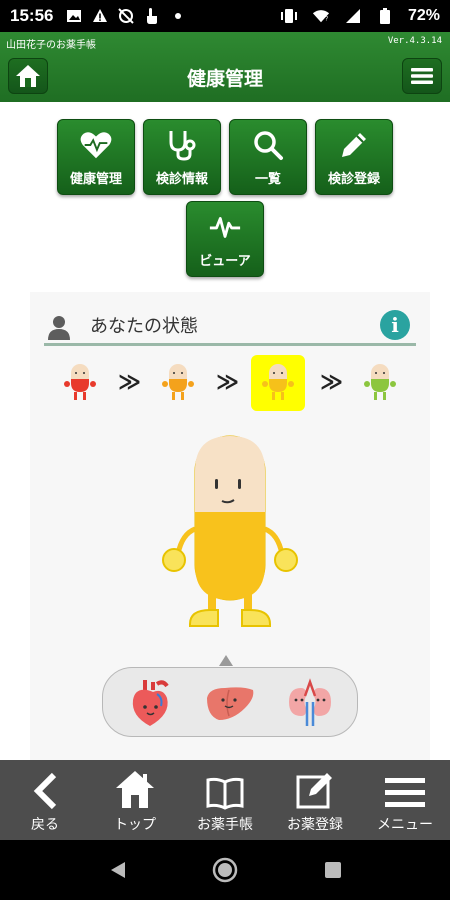  I want to click on battery-percent: 72%, so click(423, 15).